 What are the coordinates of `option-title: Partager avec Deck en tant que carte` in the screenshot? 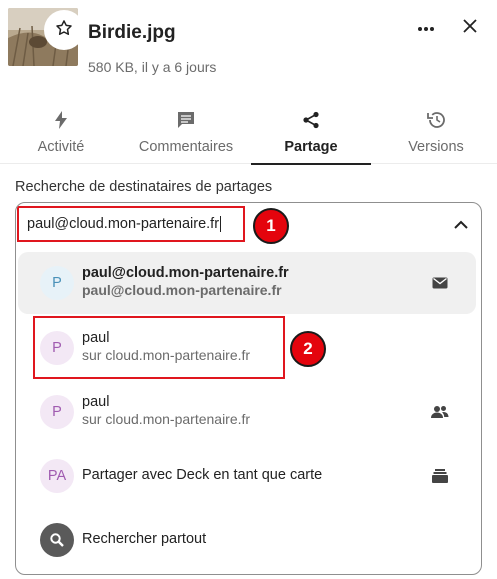 It's located at (202, 475).